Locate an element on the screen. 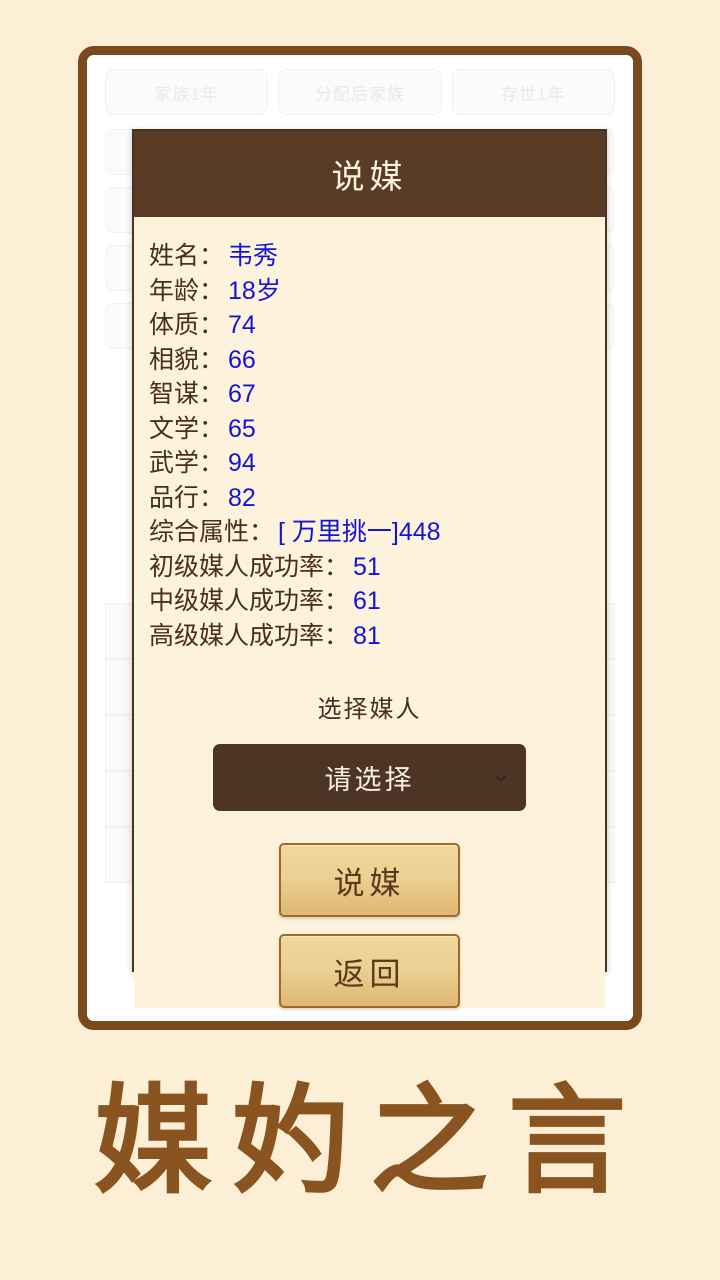 The height and width of the screenshot is (1280, 720). attribute-value: 74 is located at coordinates (242, 325).